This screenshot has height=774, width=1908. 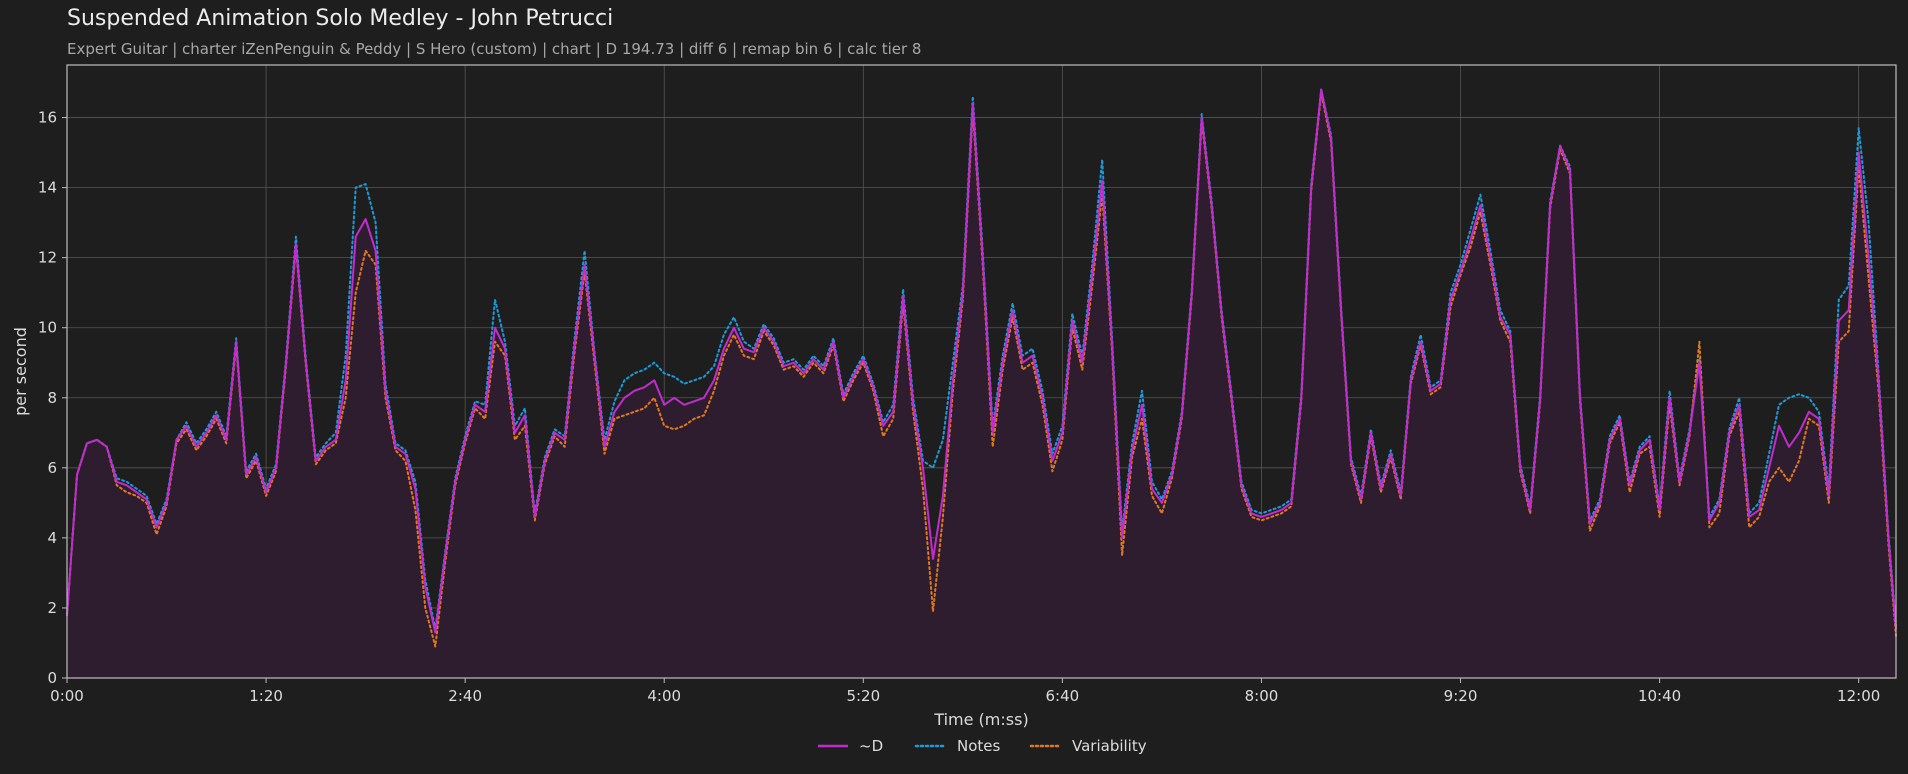 I want to click on legend: ~D Notes Variability, so click(x=982, y=746).